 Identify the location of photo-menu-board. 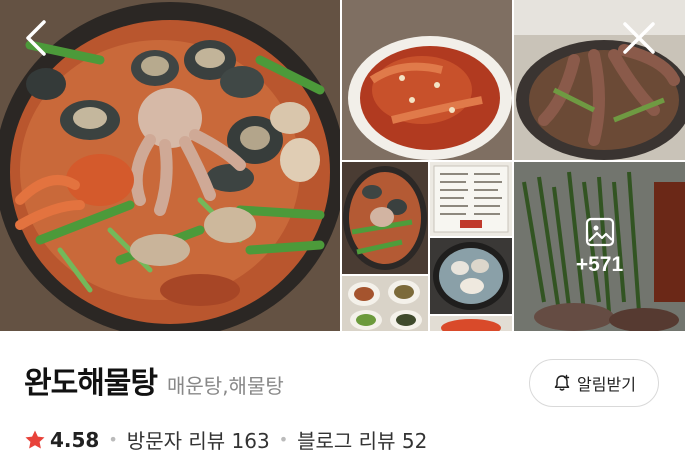
(471, 199).